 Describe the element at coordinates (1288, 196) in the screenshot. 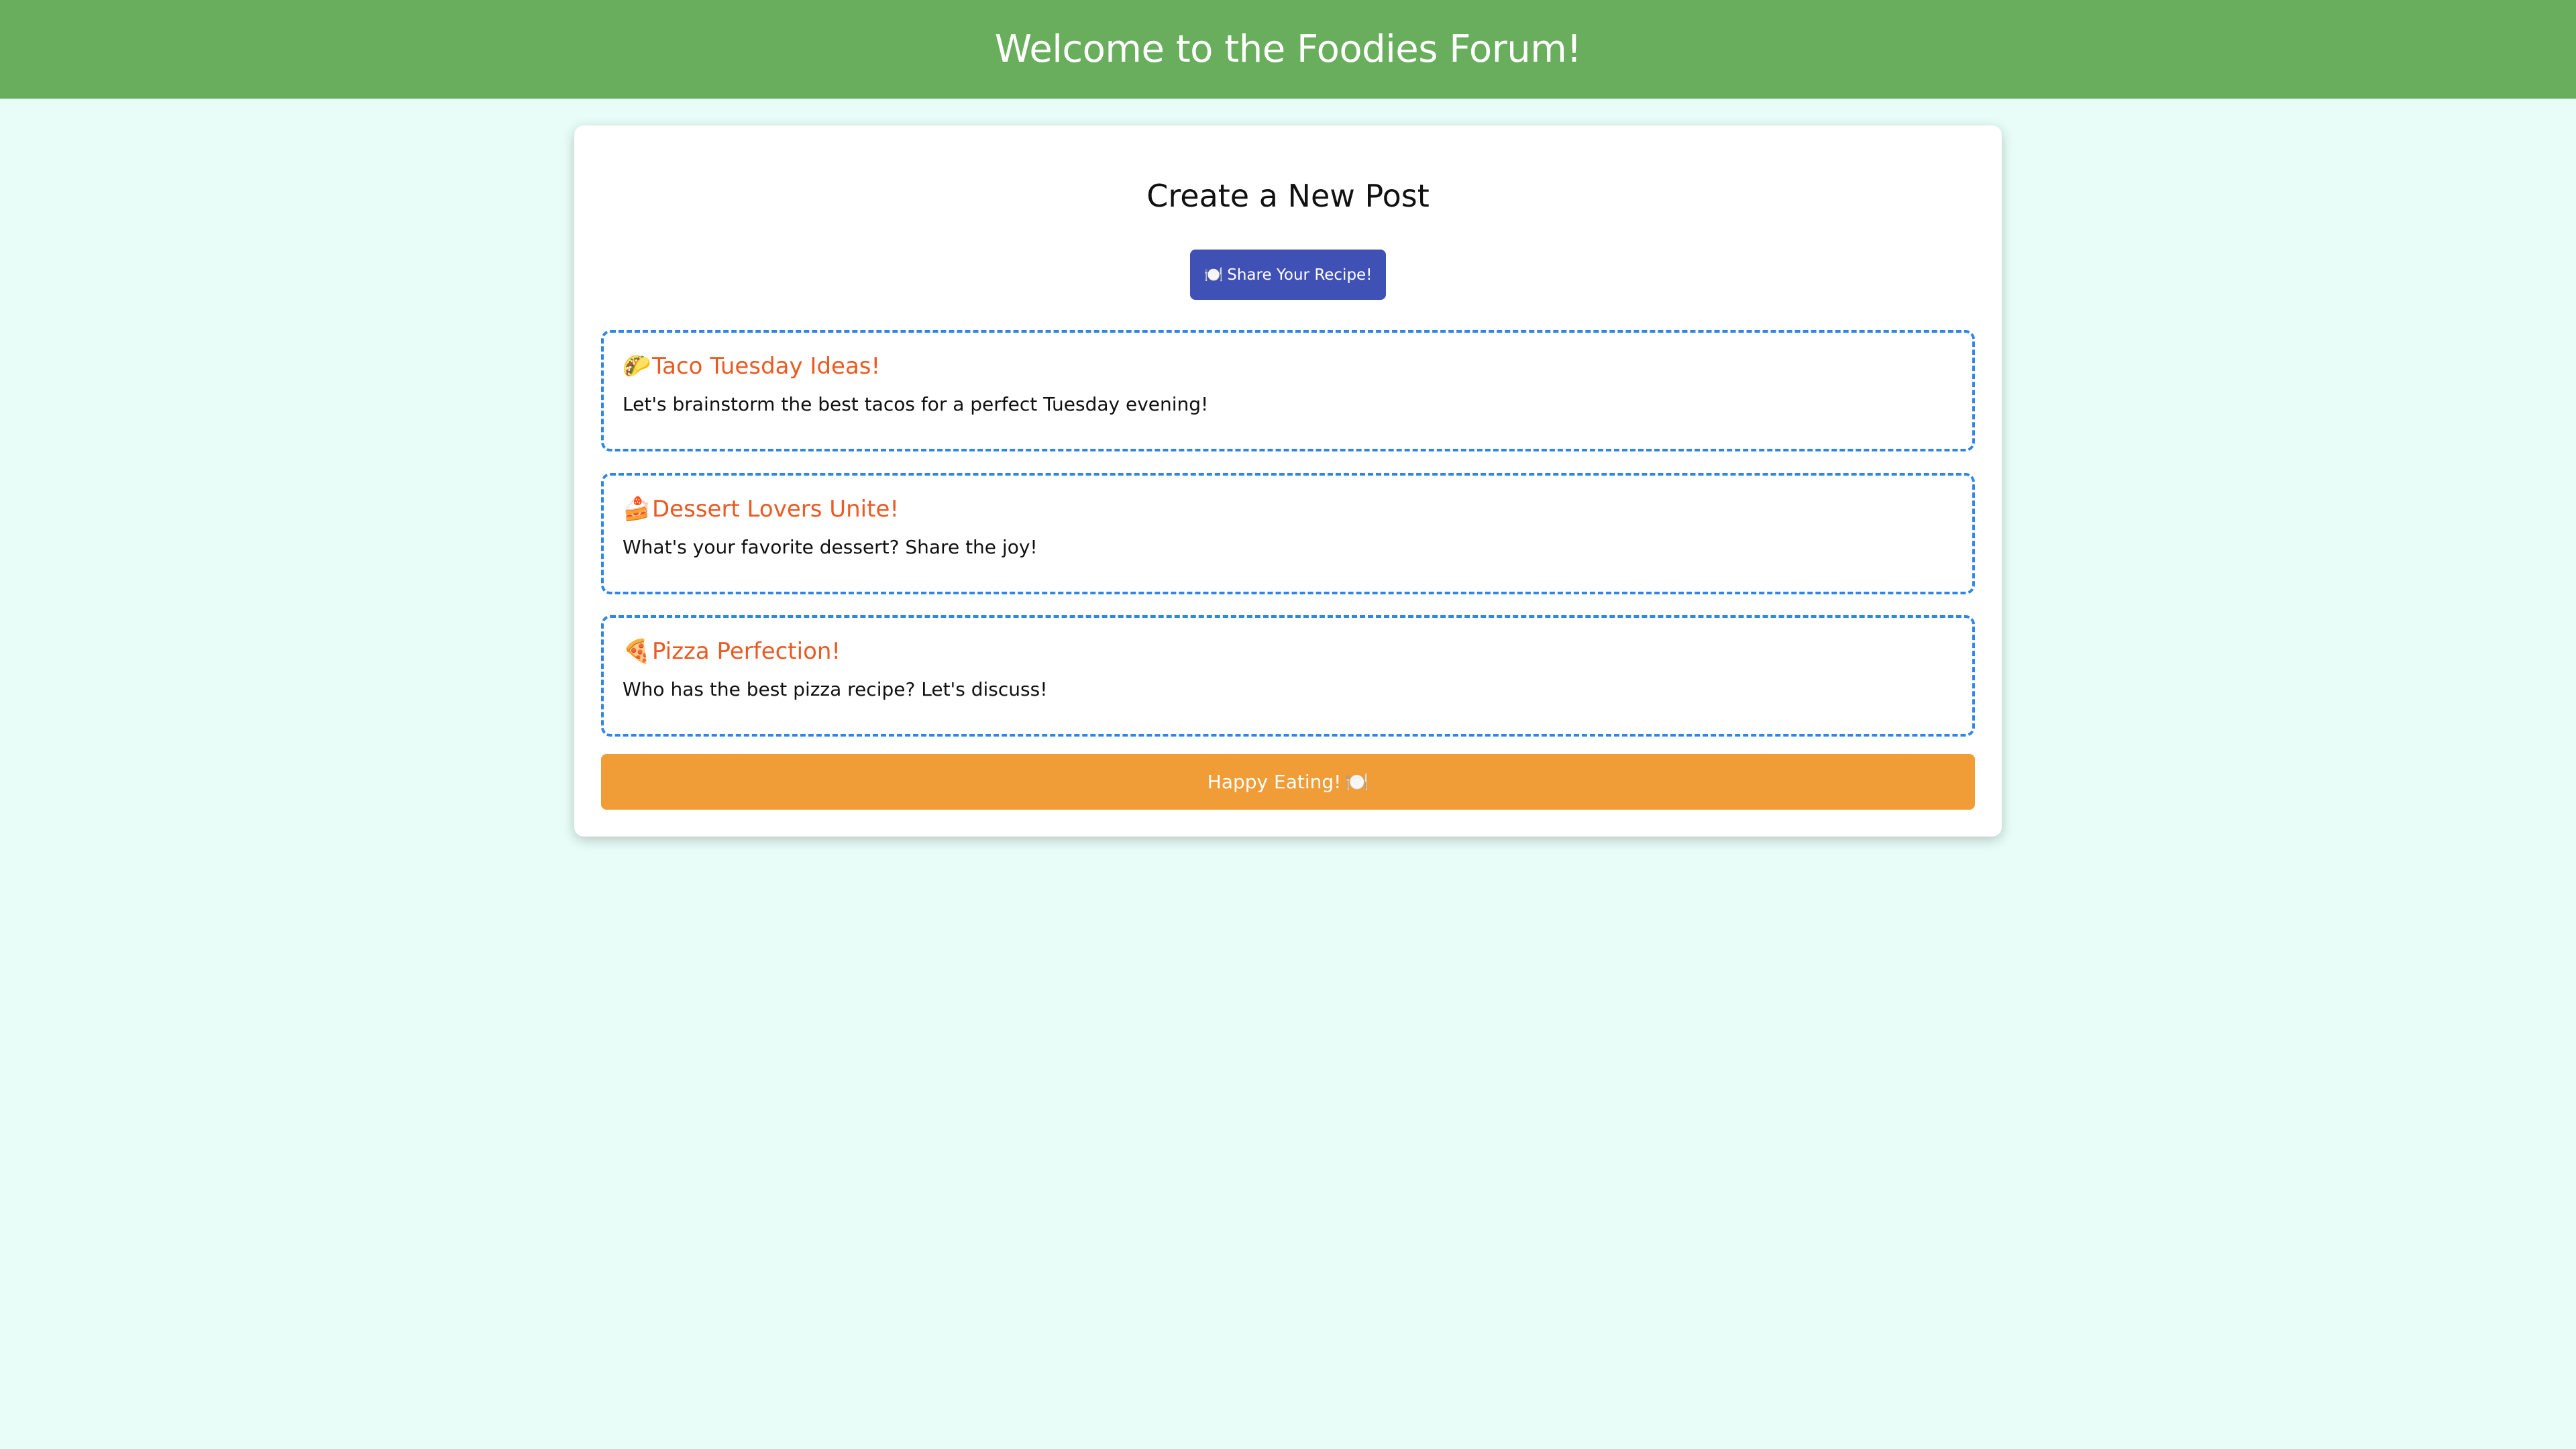

I see `create-post-title: Create a New Post` at that location.